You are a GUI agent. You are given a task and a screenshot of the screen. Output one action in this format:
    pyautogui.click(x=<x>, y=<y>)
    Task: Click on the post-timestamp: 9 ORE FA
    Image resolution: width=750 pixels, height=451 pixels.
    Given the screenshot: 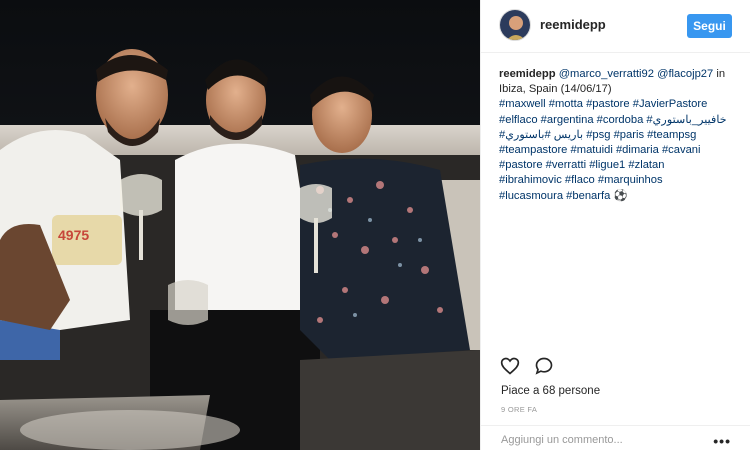 What is the action you would take?
    pyautogui.click(x=519, y=409)
    